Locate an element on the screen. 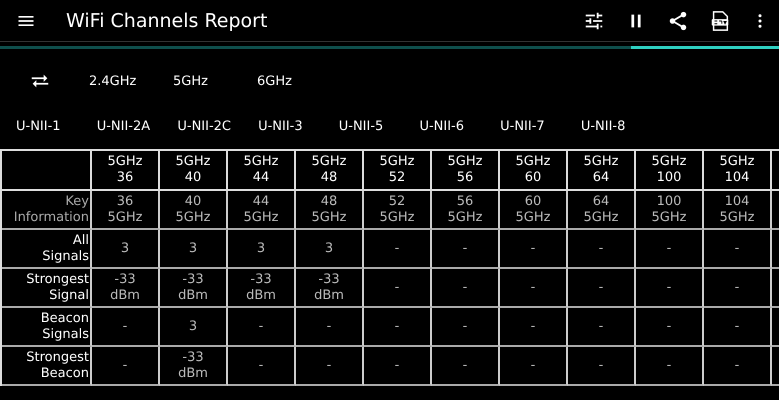  row-label: Key Information is located at coordinates (47, 210).